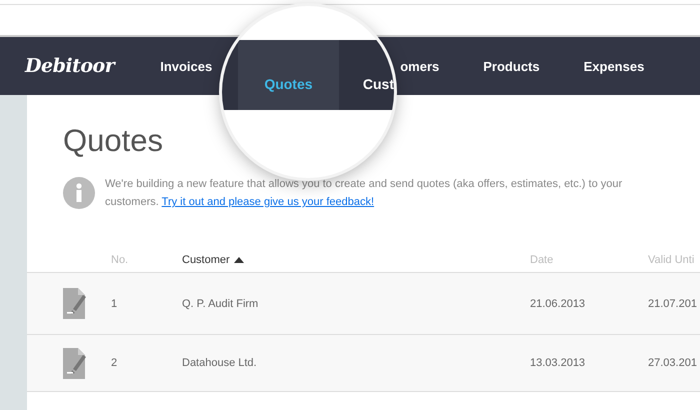 The height and width of the screenshot is (410, 700). What do you see at coordinates (206, 260) in the screenshot?
I see `column-header: Customer` at bounding box center [206, 260].